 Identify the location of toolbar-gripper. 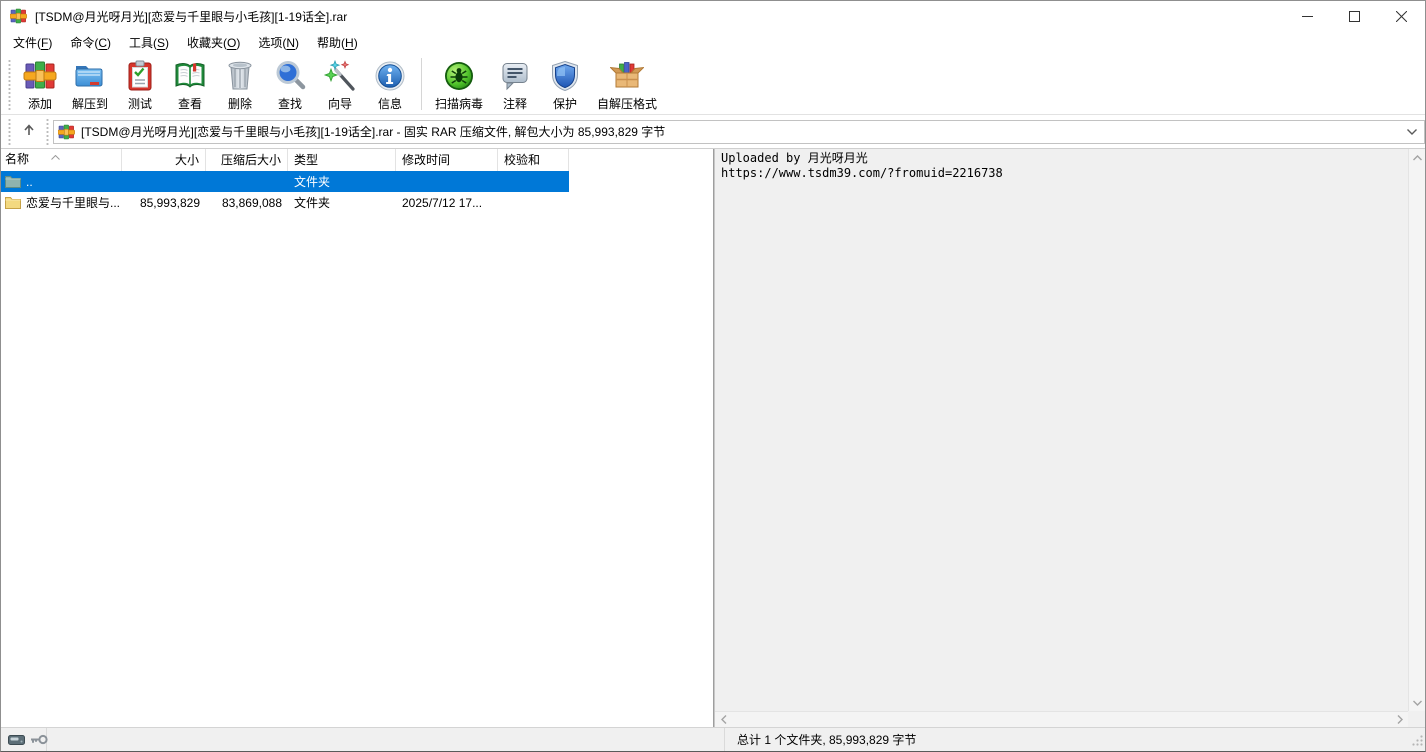
(9, 85).